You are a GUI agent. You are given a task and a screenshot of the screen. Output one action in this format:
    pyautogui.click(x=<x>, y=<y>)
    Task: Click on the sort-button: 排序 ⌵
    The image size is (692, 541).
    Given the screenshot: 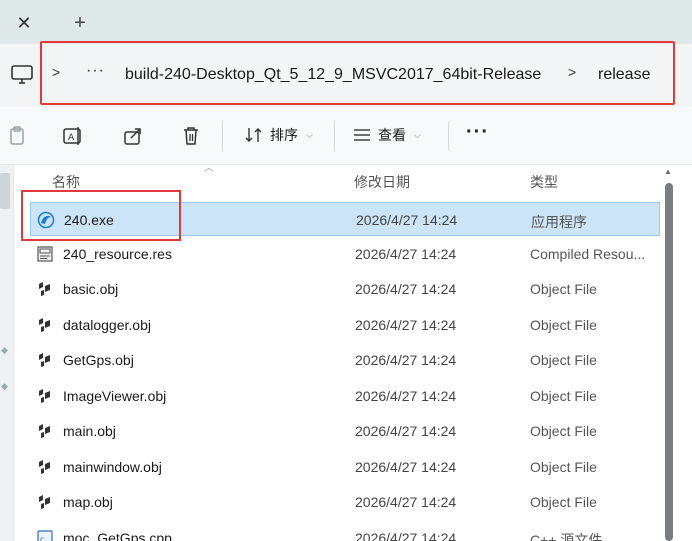 What is the action you would take?
    pyautogui.click(x=278, y=135)
    